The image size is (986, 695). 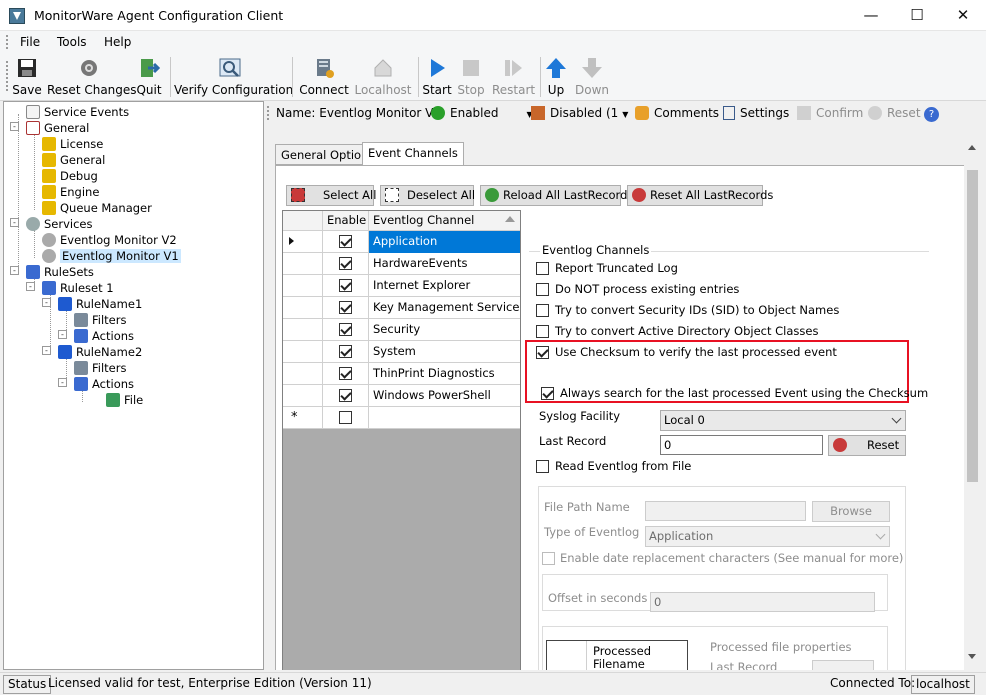 What do you see at coordinates (931, 114) in the screenshot?
I see `help-button: ?` at bounding box center [931, 114].